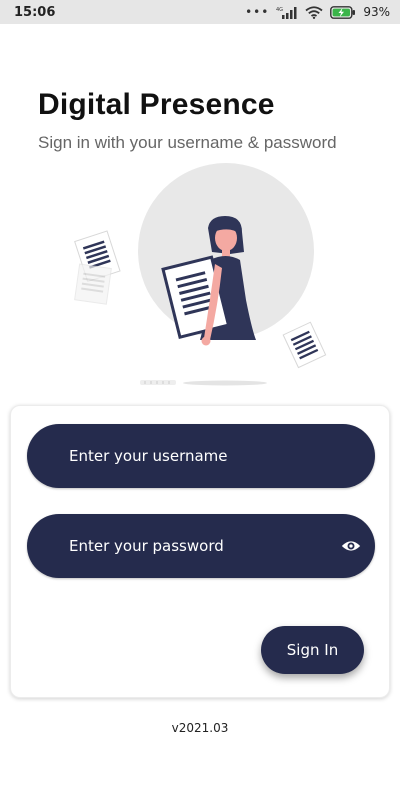  I want to click on eye-icon, so click(351, 546).